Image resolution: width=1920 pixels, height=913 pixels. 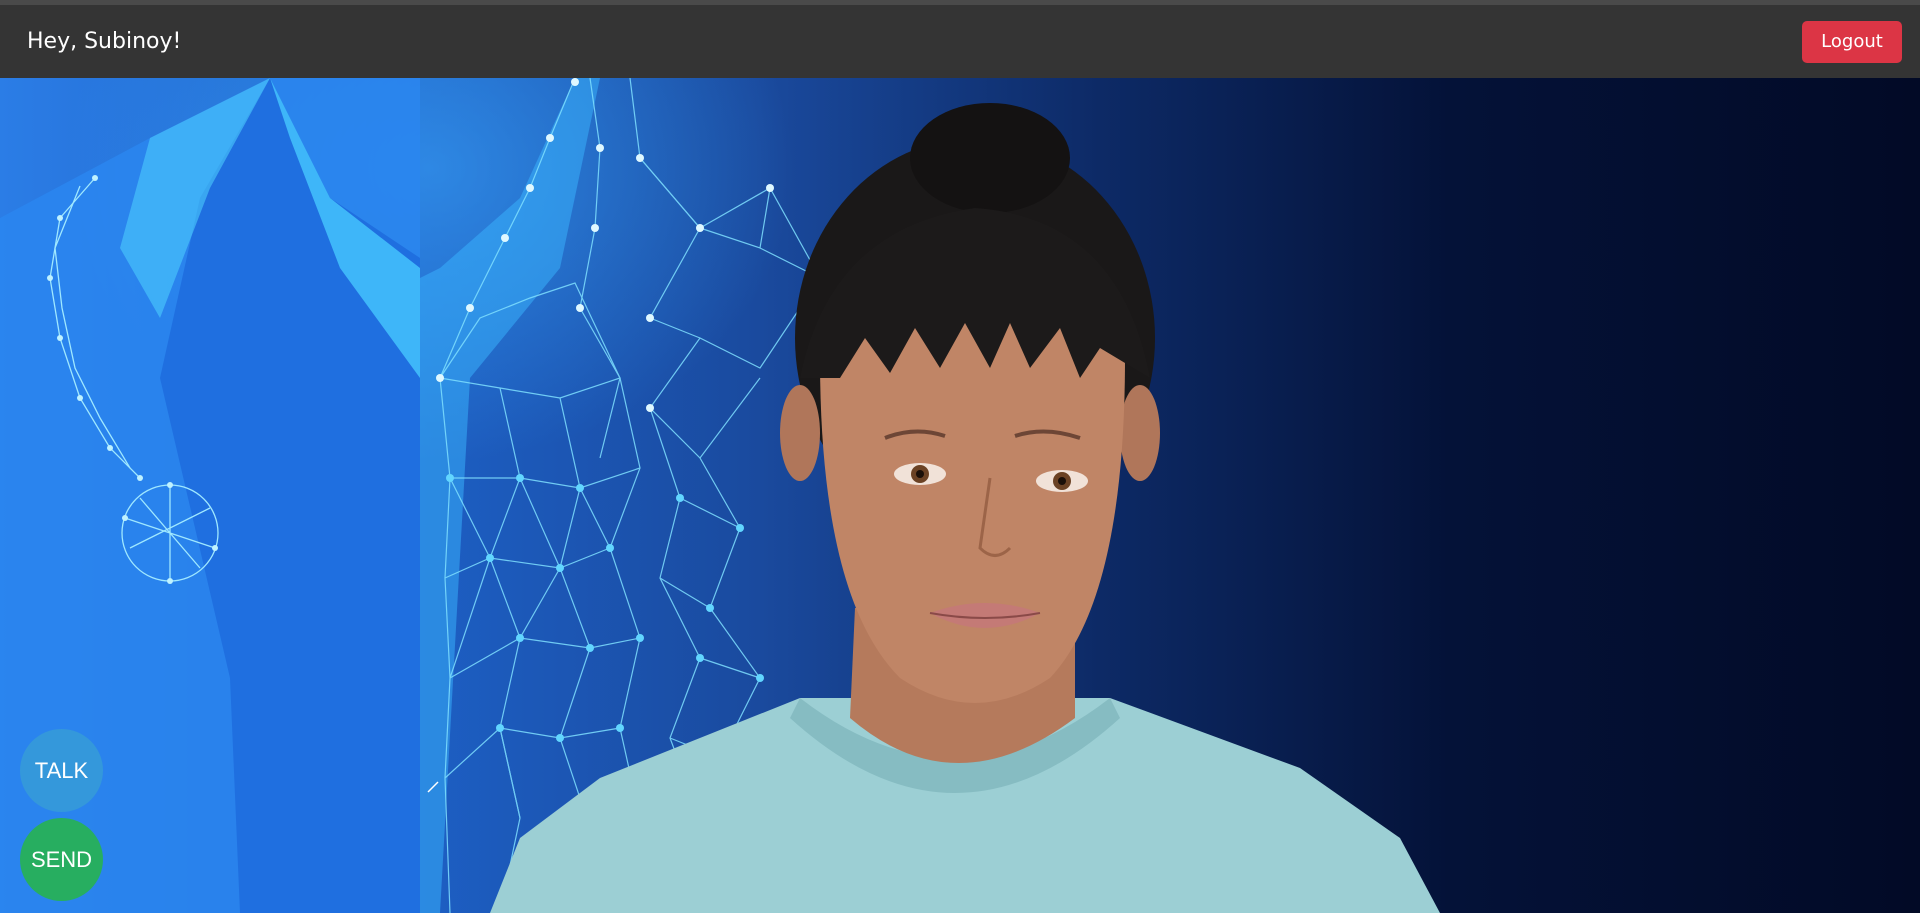 What do you see at coordinates (61, 770) in the screenshot?
I see `talk-button: TALK` at bounding box center [61, 770].